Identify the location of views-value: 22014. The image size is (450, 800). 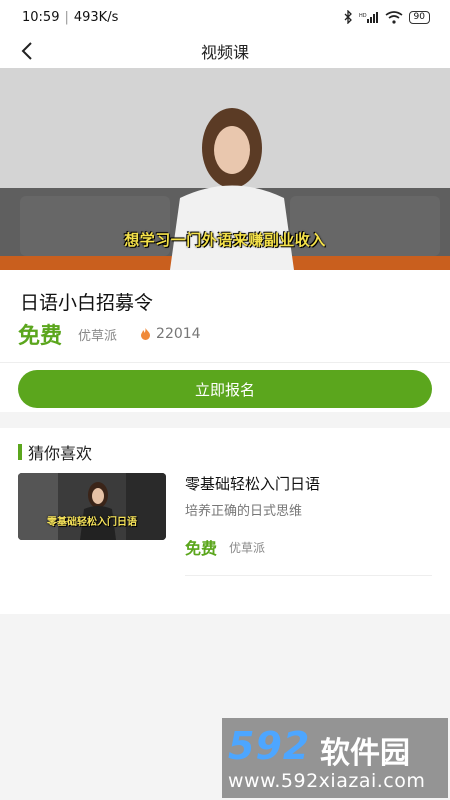
(178, 334).